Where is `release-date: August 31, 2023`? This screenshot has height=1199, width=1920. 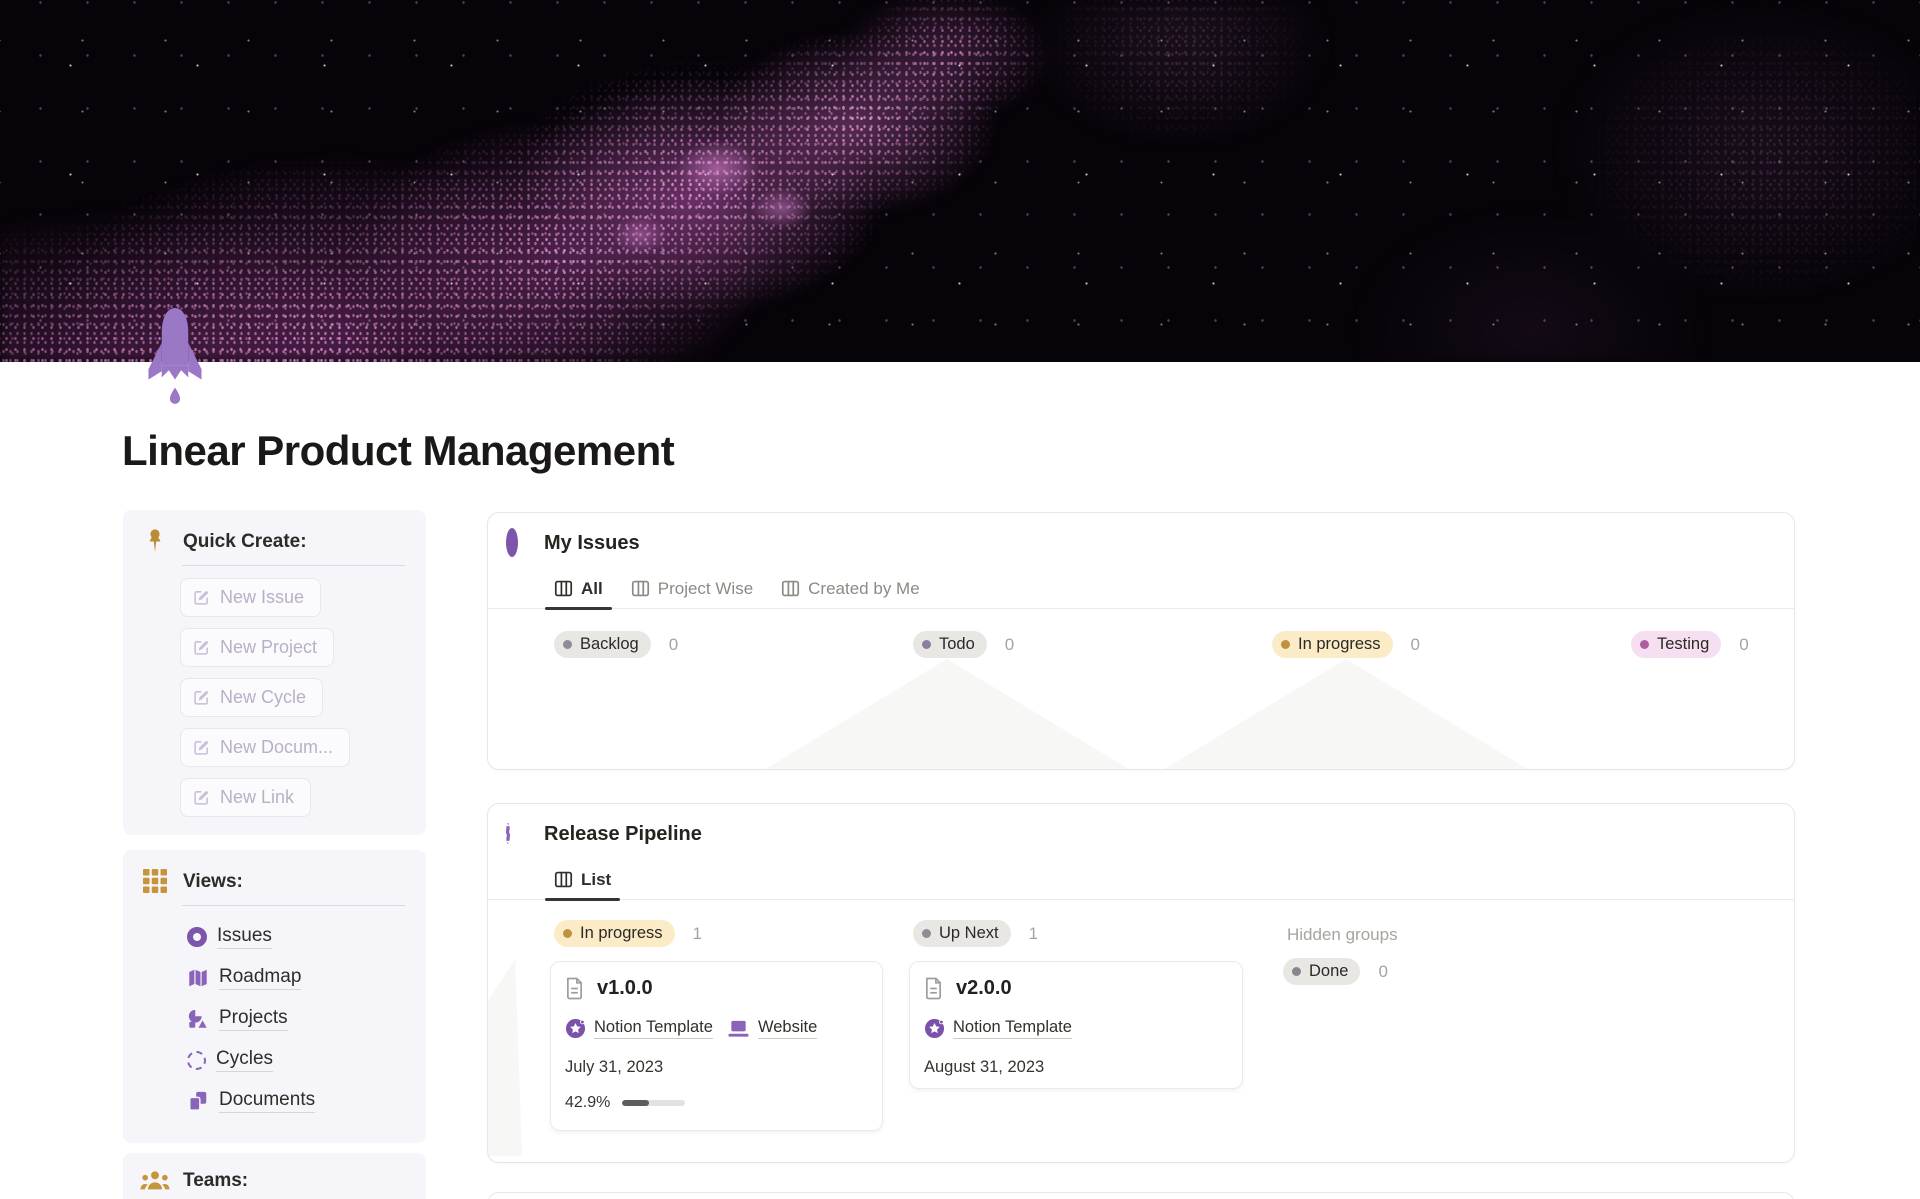 release-date: August 31, 2023 is located at coordinates (984, 1067).